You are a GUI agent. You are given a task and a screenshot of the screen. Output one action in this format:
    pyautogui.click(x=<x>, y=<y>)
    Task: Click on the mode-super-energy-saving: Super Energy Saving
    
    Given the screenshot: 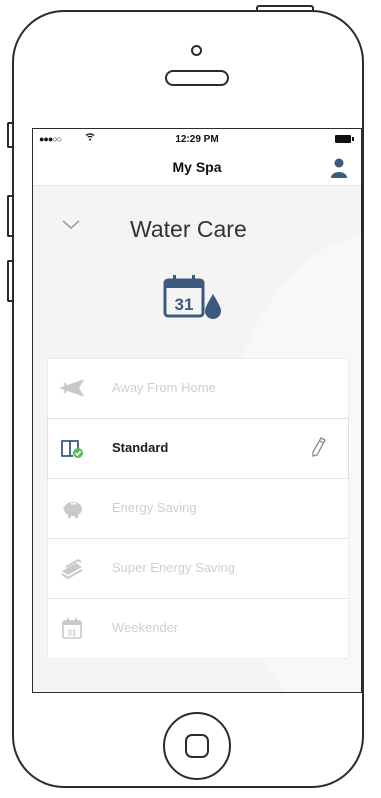 What is the action you would take?
    pyautogui.click(x=198, y=569)
    